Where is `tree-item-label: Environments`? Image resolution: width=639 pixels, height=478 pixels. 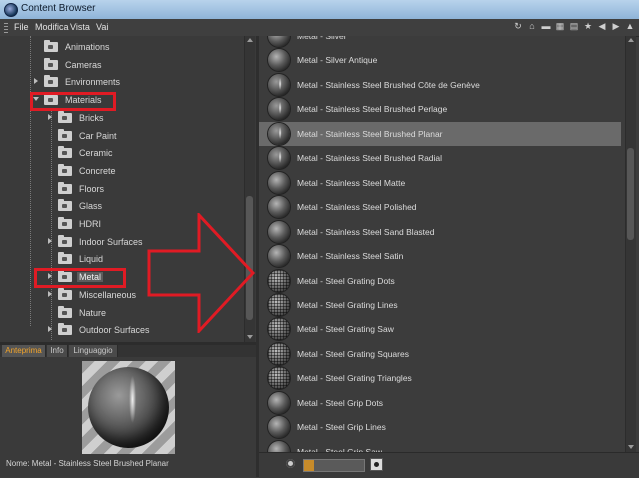
tree-item-label: Environments is located at coordinates (93, 82).